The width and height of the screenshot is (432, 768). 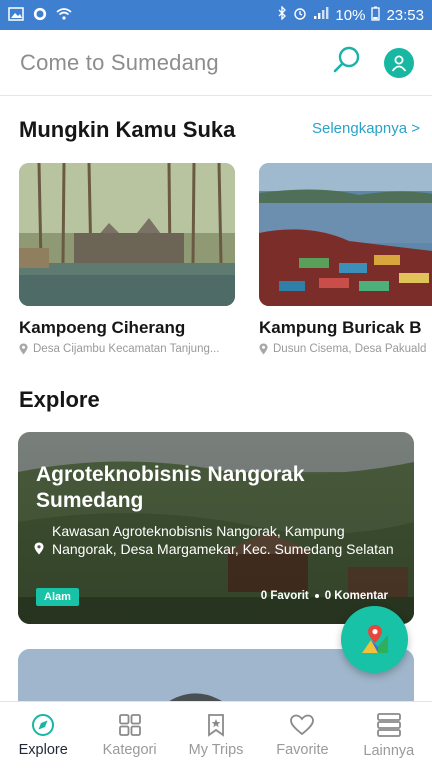 I want to click on wifi-icon, so click(x=64, y=15).